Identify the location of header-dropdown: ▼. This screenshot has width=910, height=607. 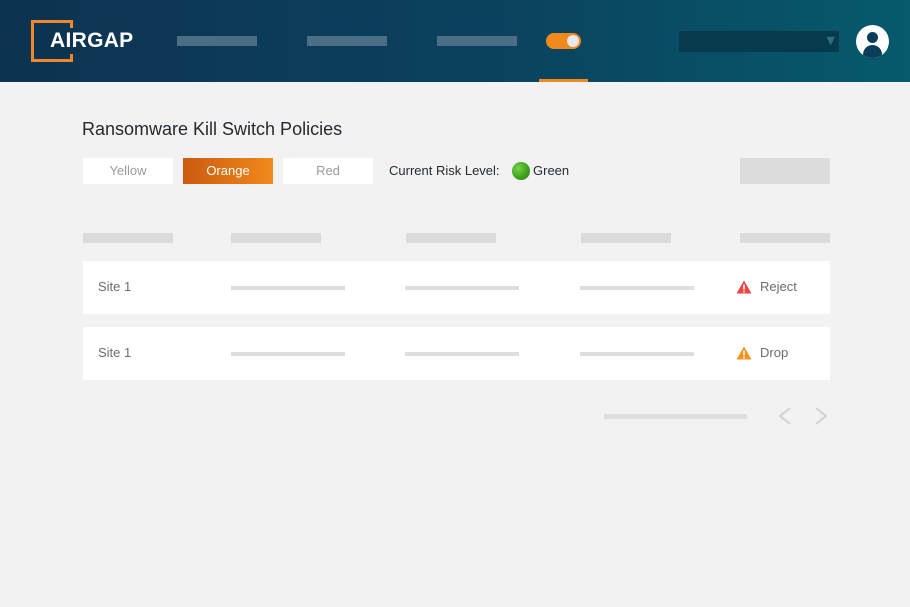
(759, 41).